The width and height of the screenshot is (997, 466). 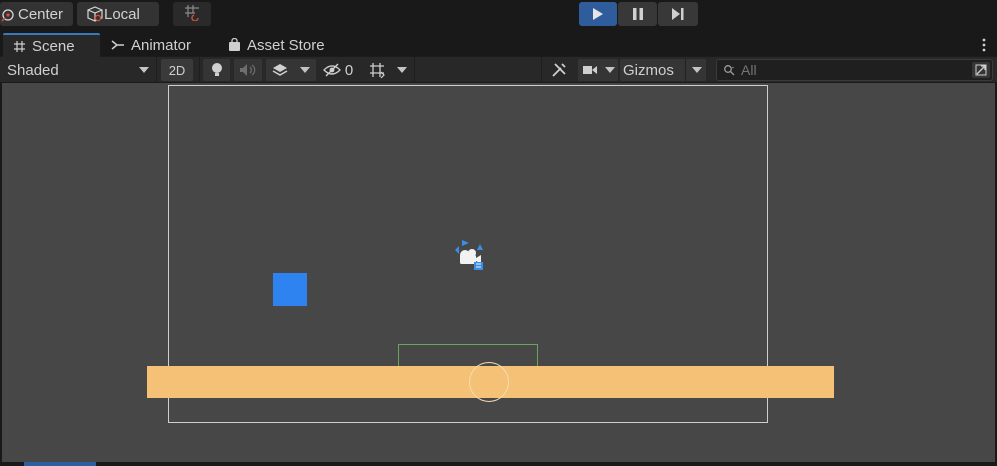 I want to click on gizmos-dropdown: Gizmos, so click(x=663, y=70).